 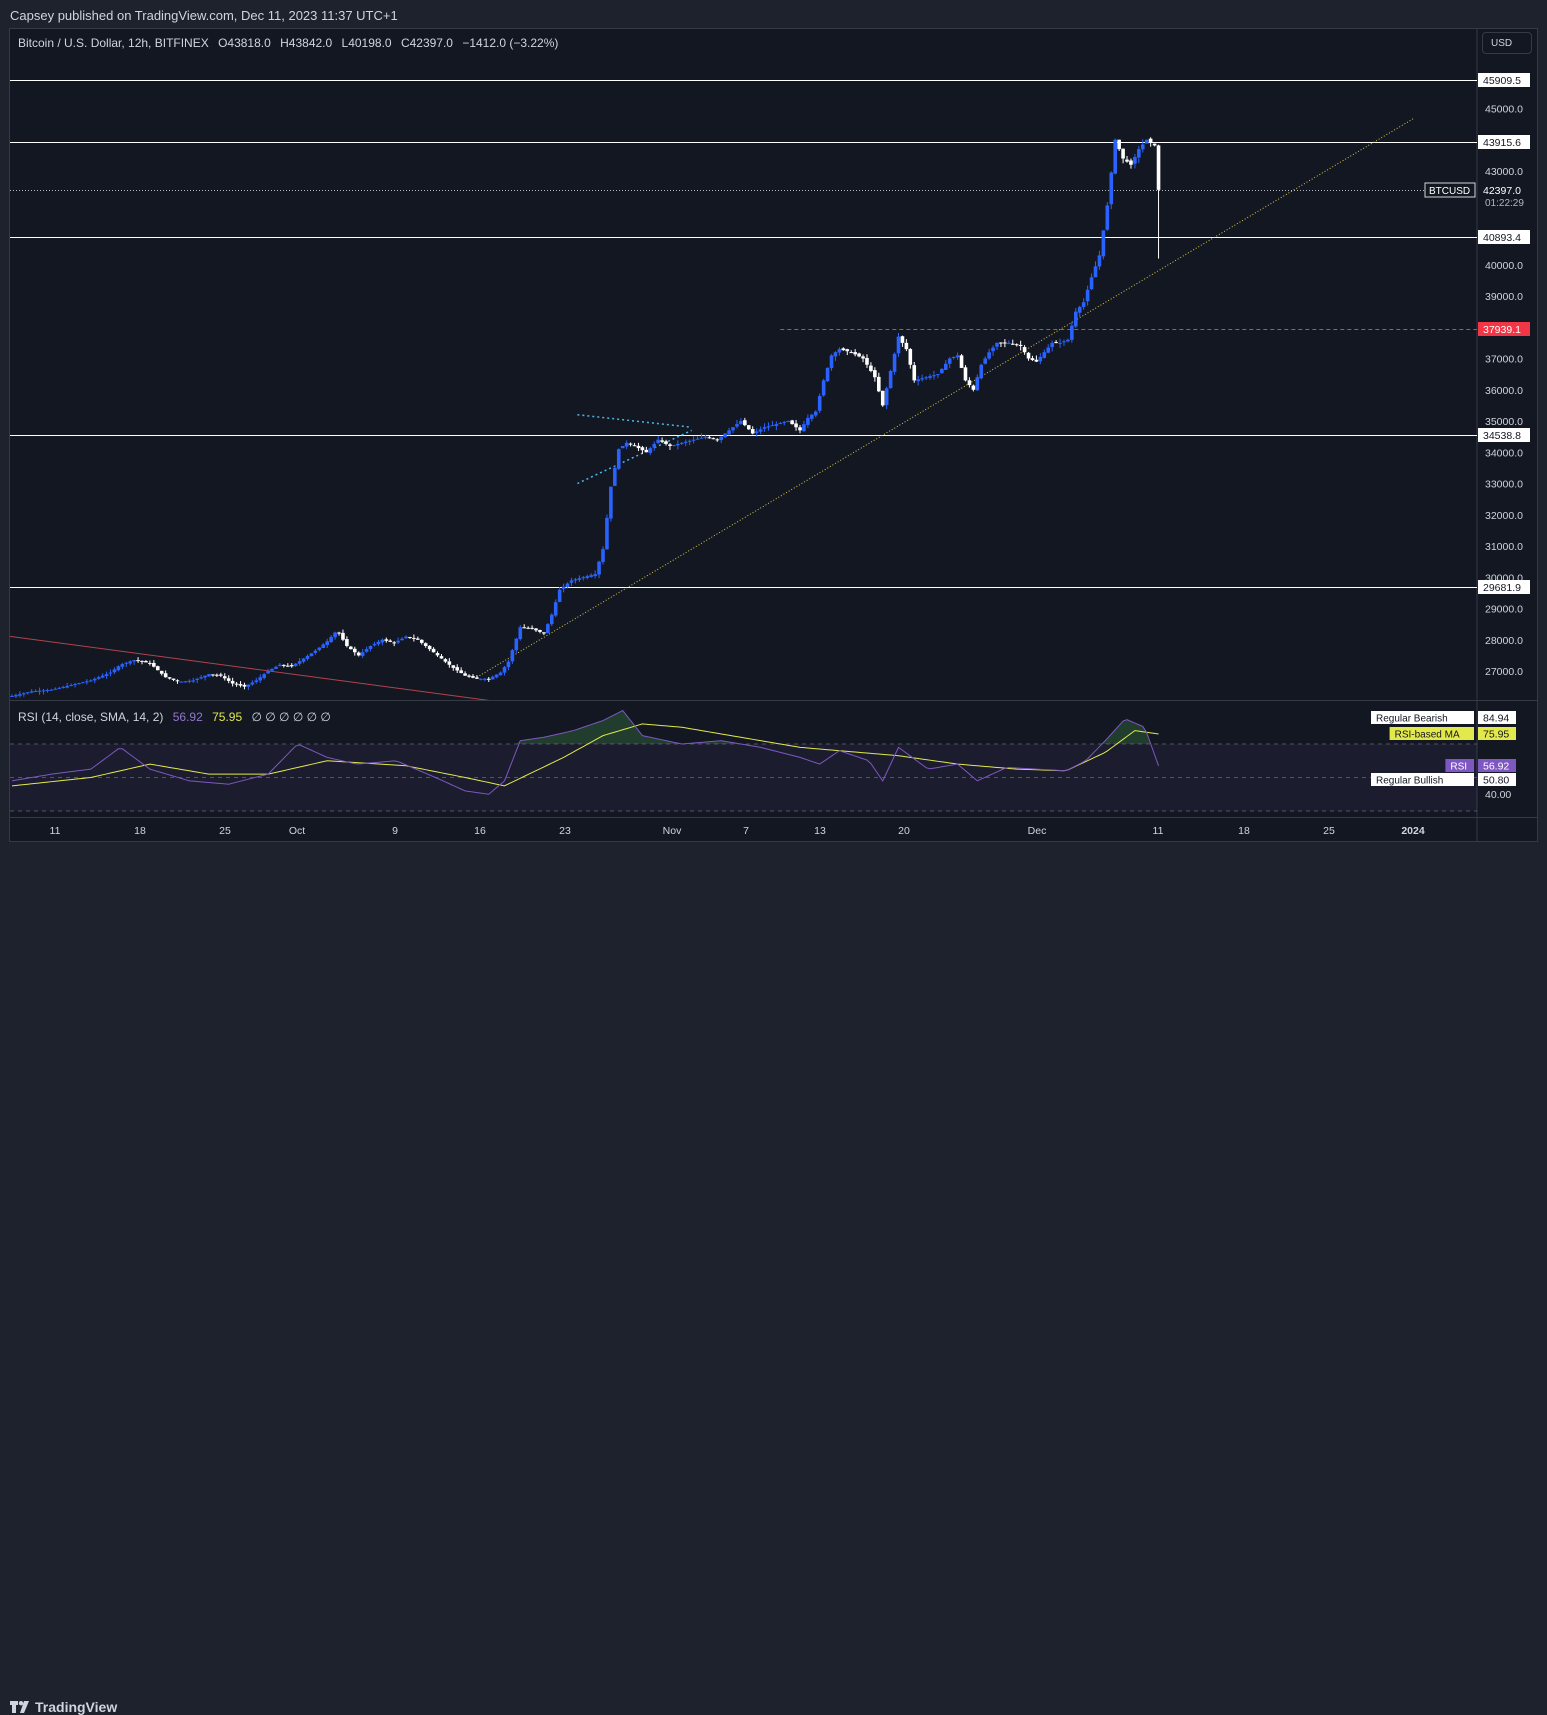 What do you see at coordinates (113, 43) in the screenshot?
I see `symbol-title: Bitcoin / U.S. Dollar, 12h, BITFINEX` at bounding box center [113, 43].